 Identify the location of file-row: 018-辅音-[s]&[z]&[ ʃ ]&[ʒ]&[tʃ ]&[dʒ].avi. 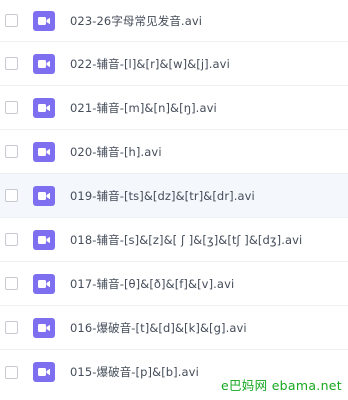
(174, 240).